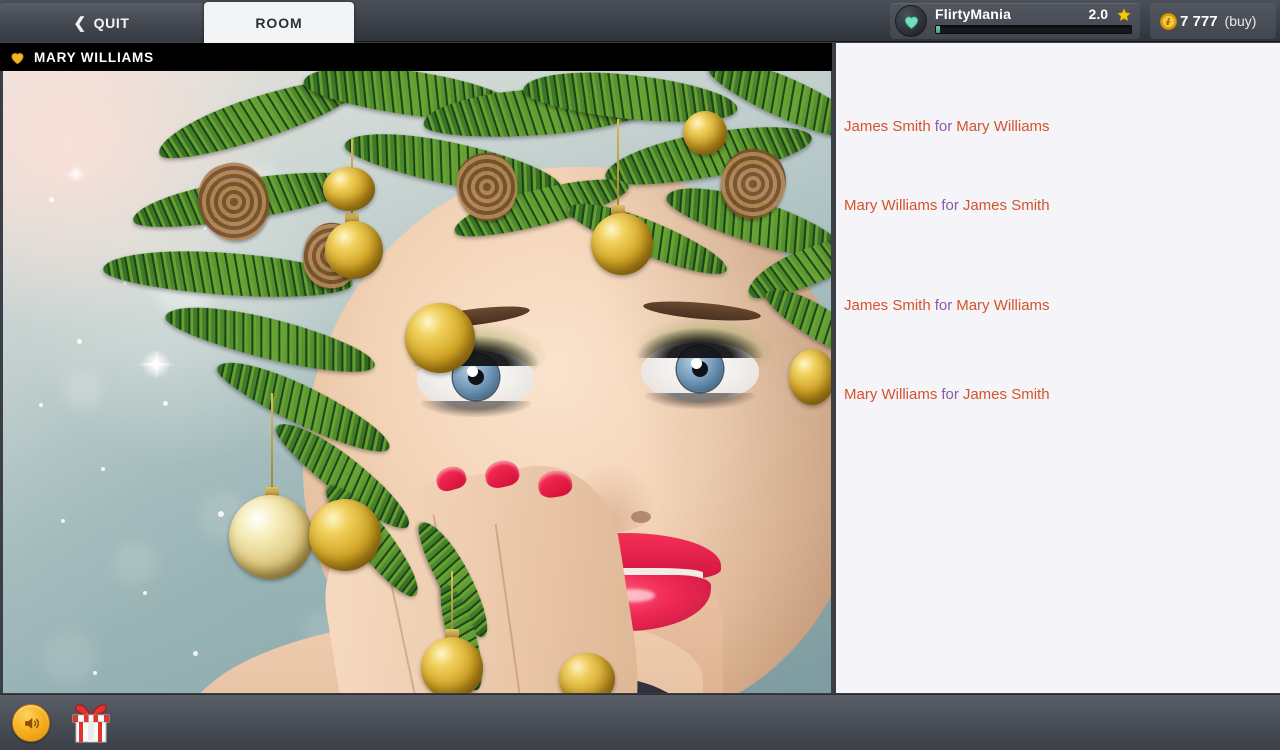  I want to click on quit-label: QUIT, so click(111, 22).